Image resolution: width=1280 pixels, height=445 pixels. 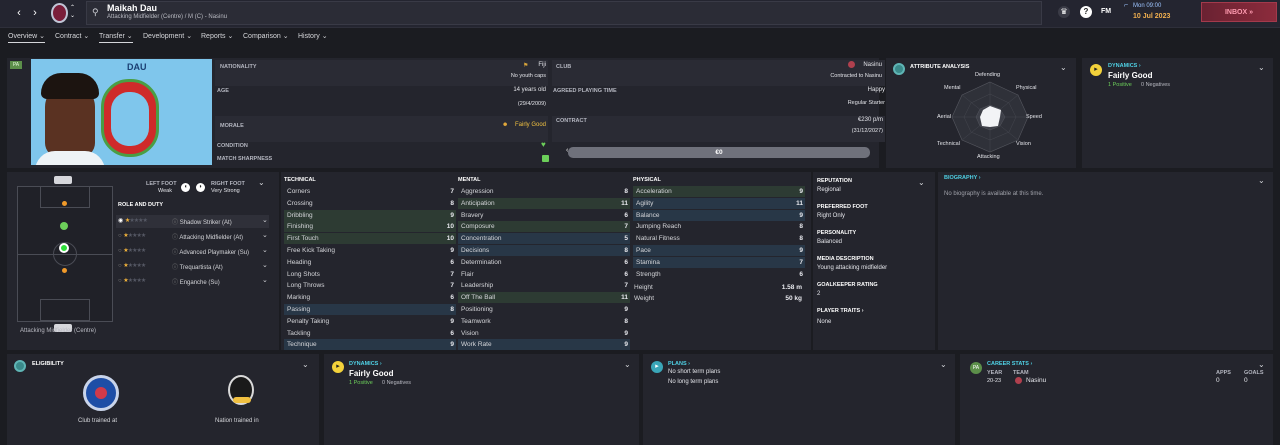 What do you see at coordinates (626, 333) in the screenshot?
I see `attribute-value: 9` at bounding box center [626, 333].